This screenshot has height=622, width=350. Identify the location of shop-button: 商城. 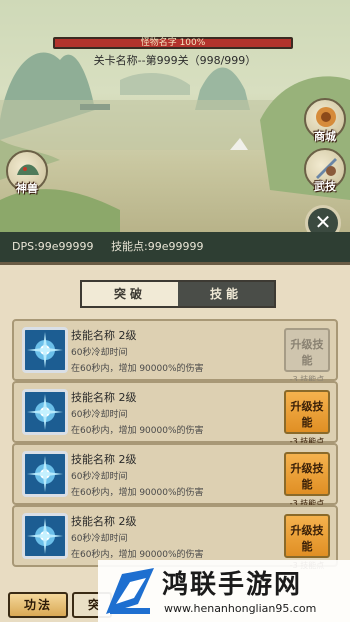
(325, 120).